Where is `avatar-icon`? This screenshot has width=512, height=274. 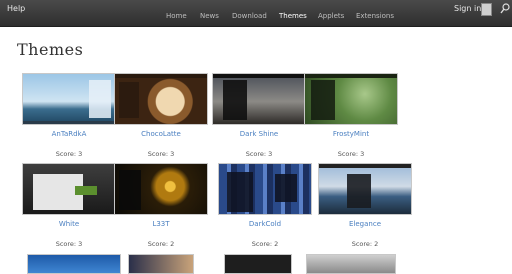
avatar-icon is located at coordinates (486, 9).